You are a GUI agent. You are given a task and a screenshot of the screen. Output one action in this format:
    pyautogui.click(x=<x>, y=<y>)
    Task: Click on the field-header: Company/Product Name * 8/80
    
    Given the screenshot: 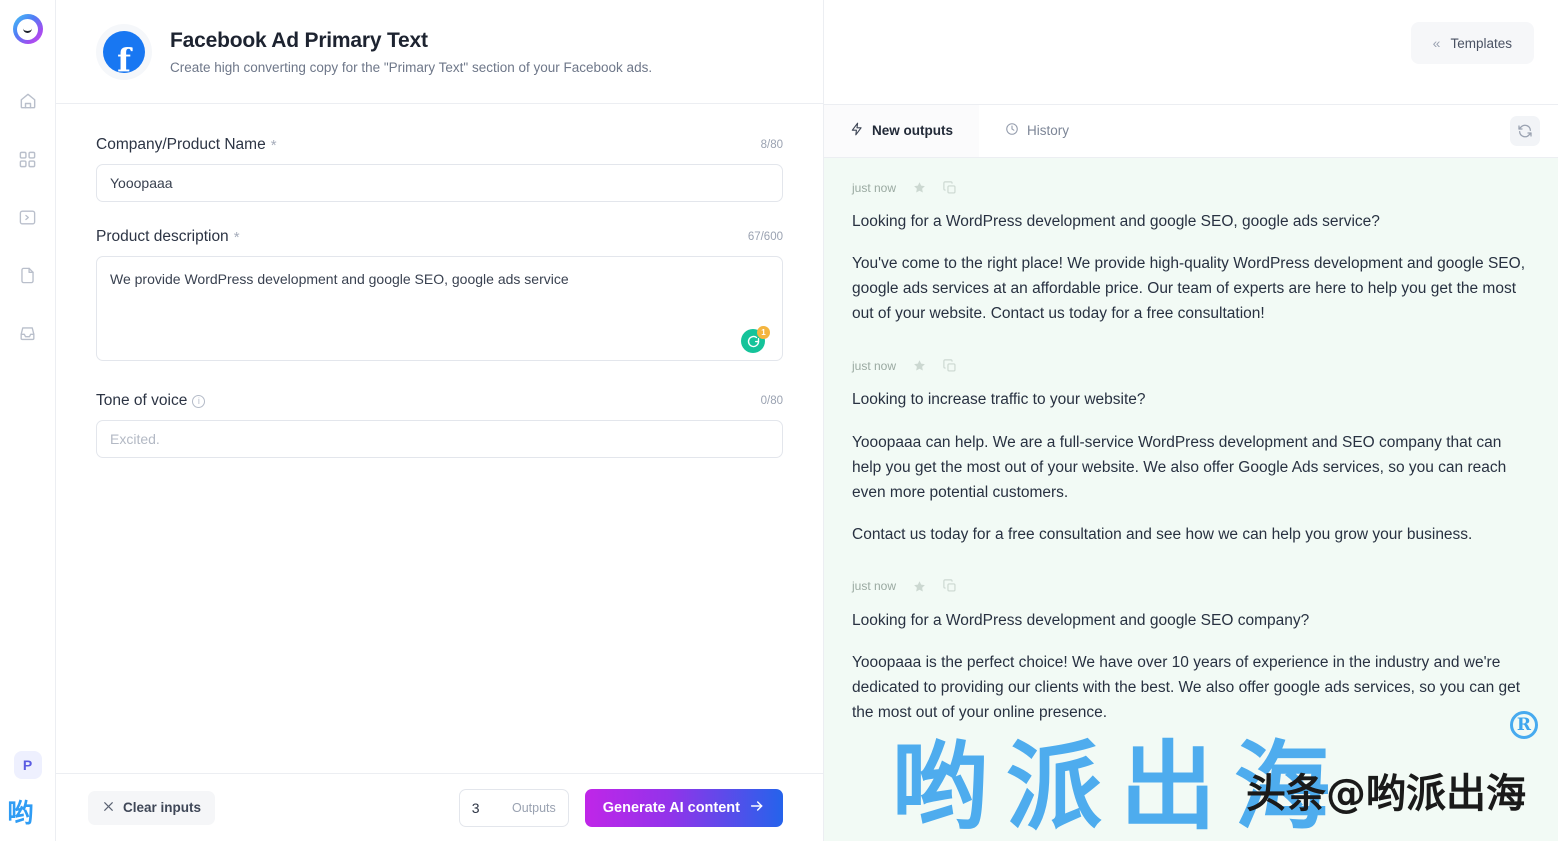 What is the action you would take?
    pyautogui.click(x=439, y=145)
    